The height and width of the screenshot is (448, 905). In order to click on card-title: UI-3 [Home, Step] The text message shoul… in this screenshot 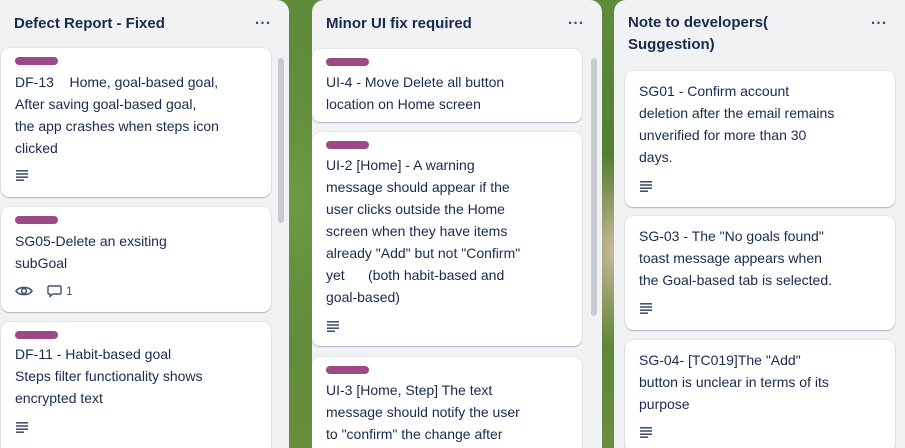, I will do `click(423, 412)`.